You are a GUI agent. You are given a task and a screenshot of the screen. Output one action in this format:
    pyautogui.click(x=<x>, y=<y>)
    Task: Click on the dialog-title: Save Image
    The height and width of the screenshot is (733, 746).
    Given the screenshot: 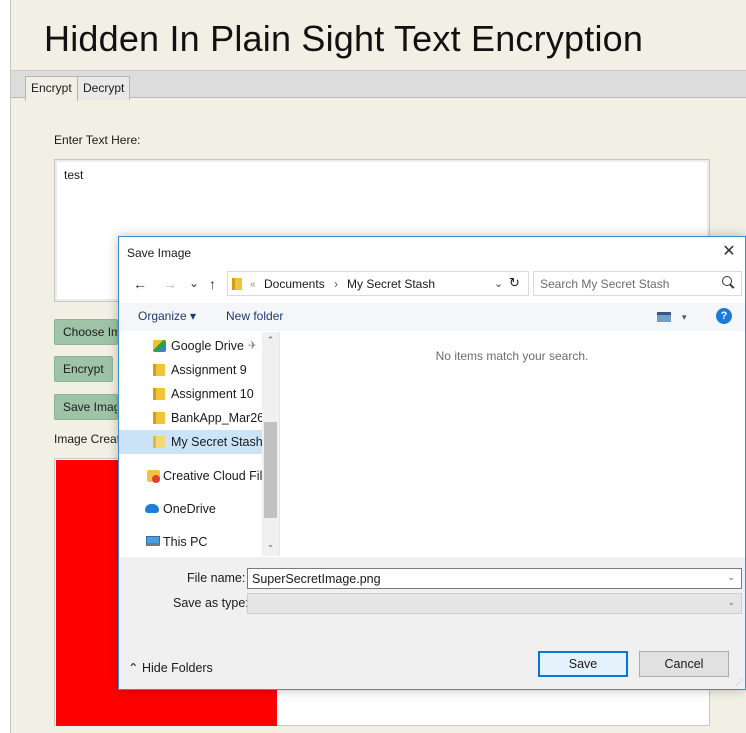 What is the action you would take?
    pyautogui.click(x=159, y=253)
    